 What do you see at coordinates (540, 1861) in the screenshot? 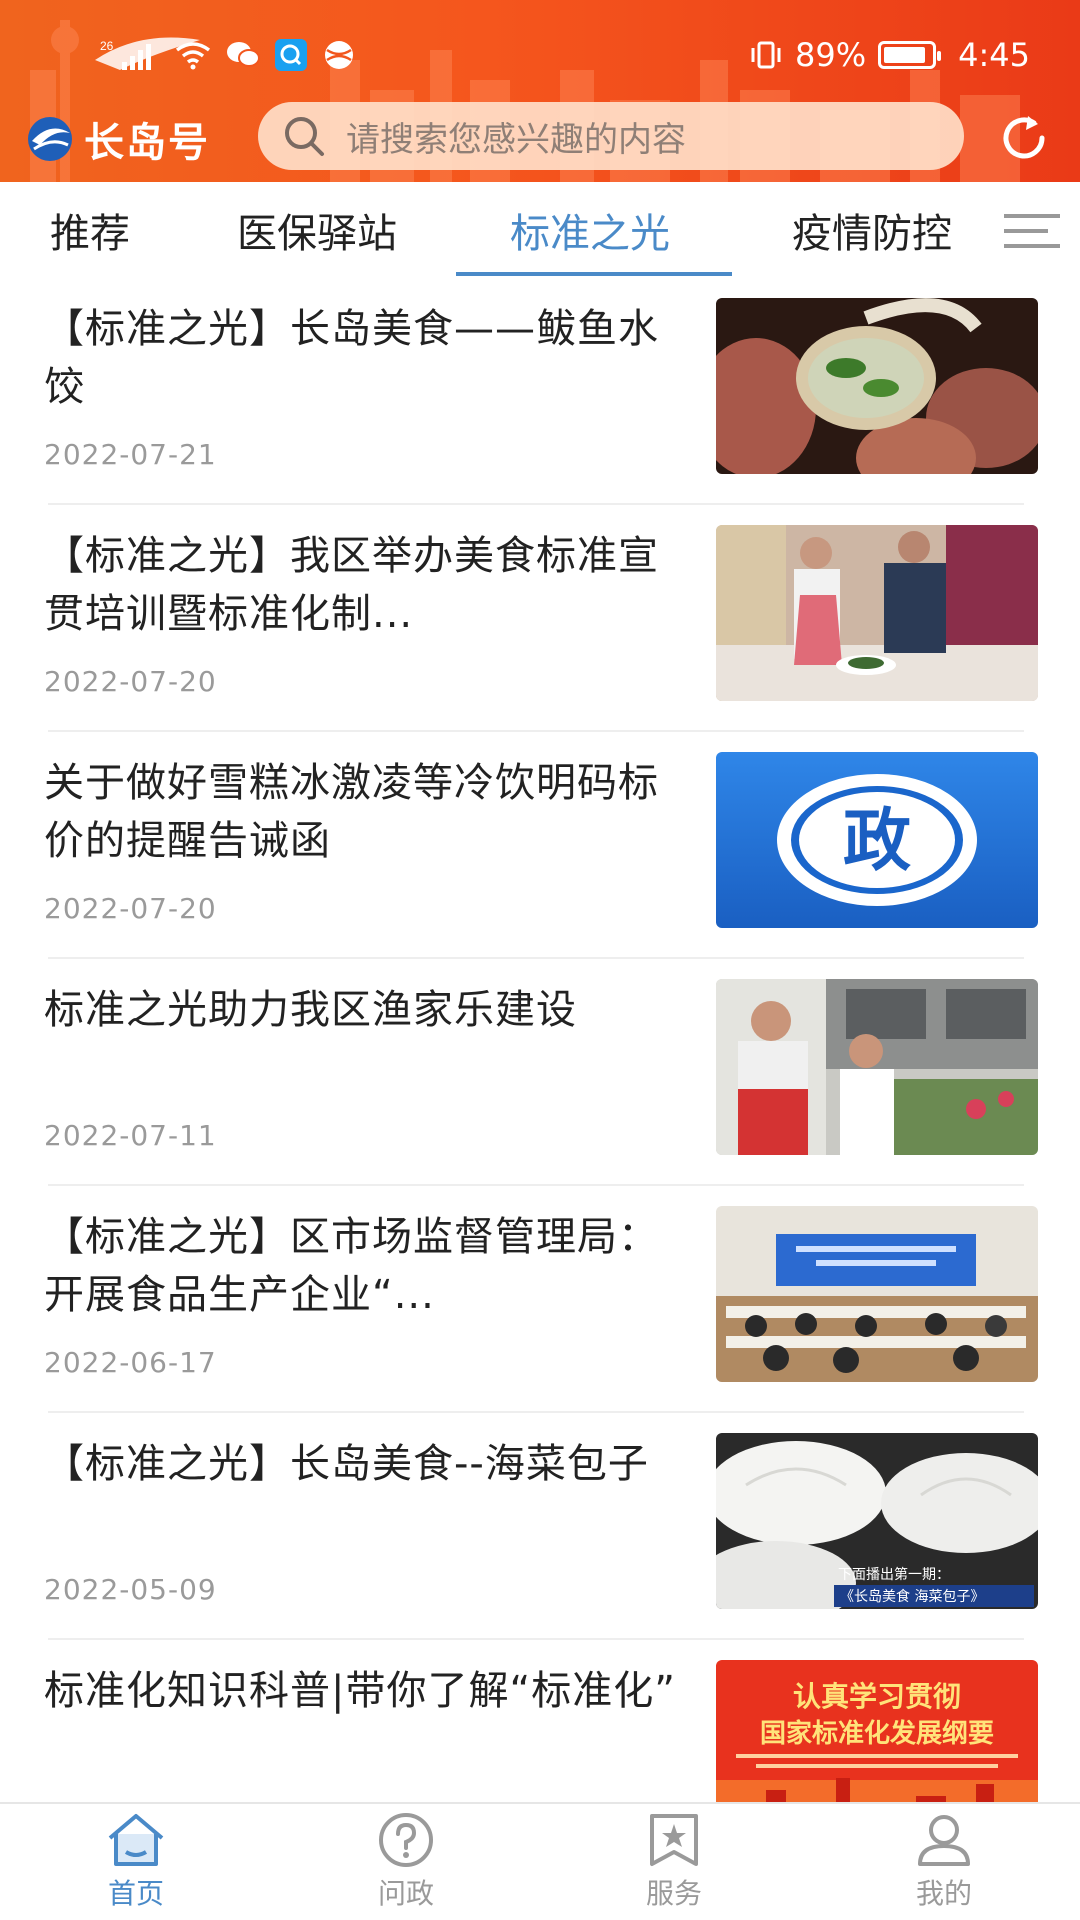
I see `bottom-navigation: 首页 问政 服务 我的` at bounding box center [540, 1861].